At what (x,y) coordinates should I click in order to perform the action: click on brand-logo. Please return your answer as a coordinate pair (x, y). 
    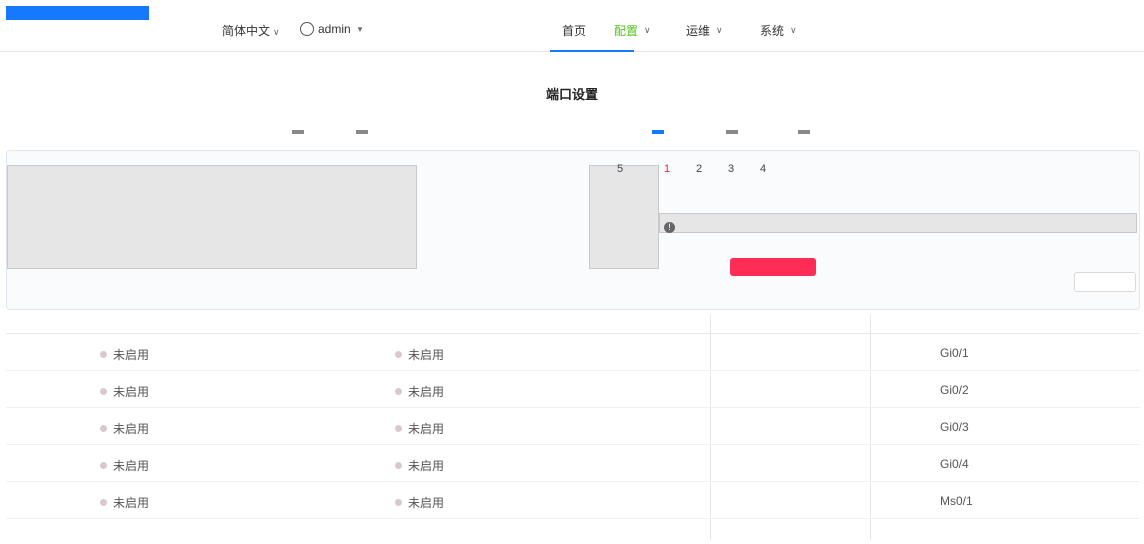
    Looking at the image, I should click on (77, 13).